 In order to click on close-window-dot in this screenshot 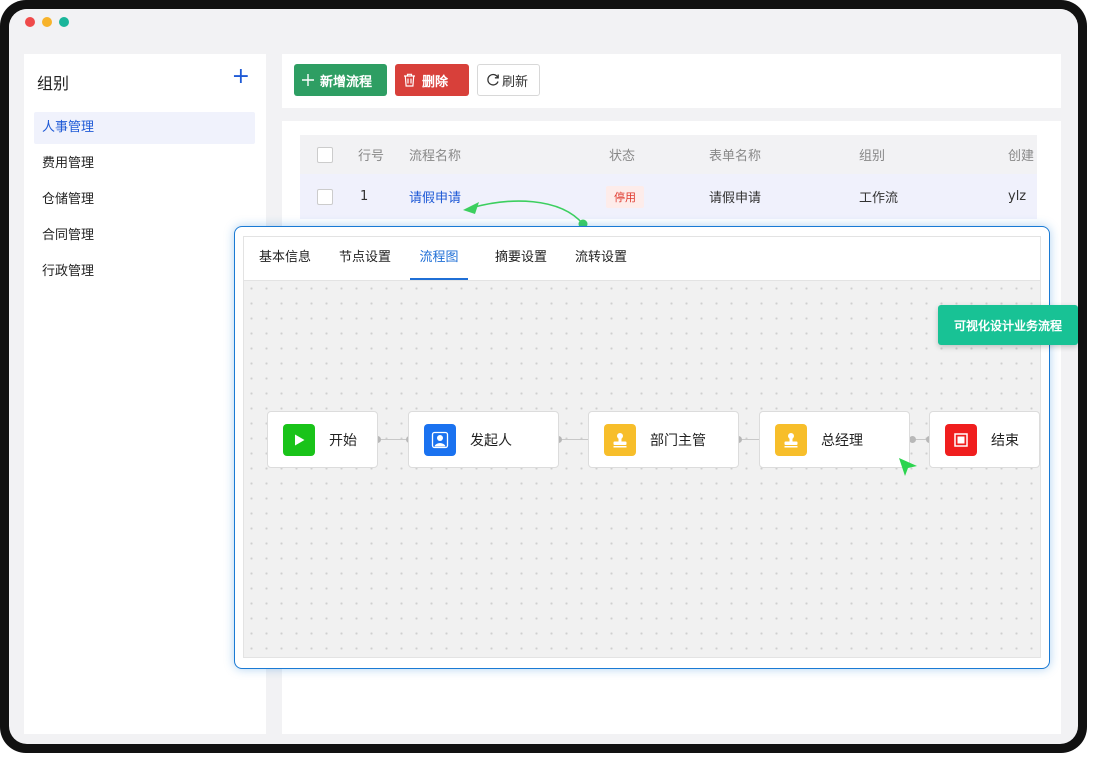, I will do `click(30, 22)`.